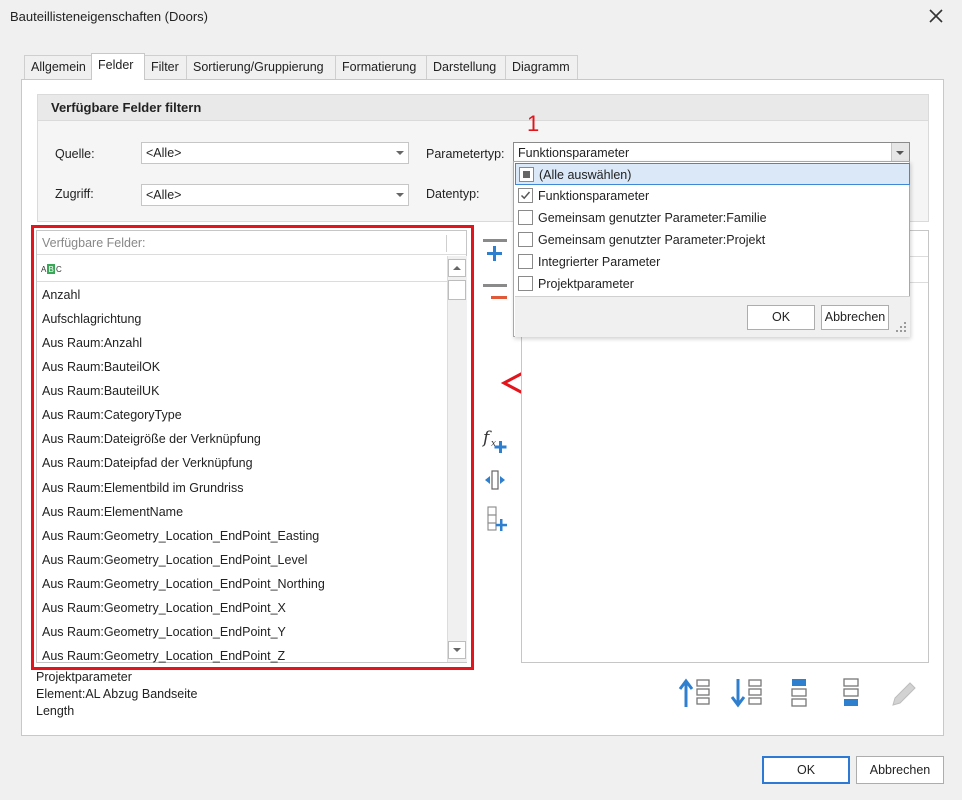 The image size is (962, 800). Describe the element at coordinates (118, 66) in the screenshot. I see `tab-felder: Felder` at that location.